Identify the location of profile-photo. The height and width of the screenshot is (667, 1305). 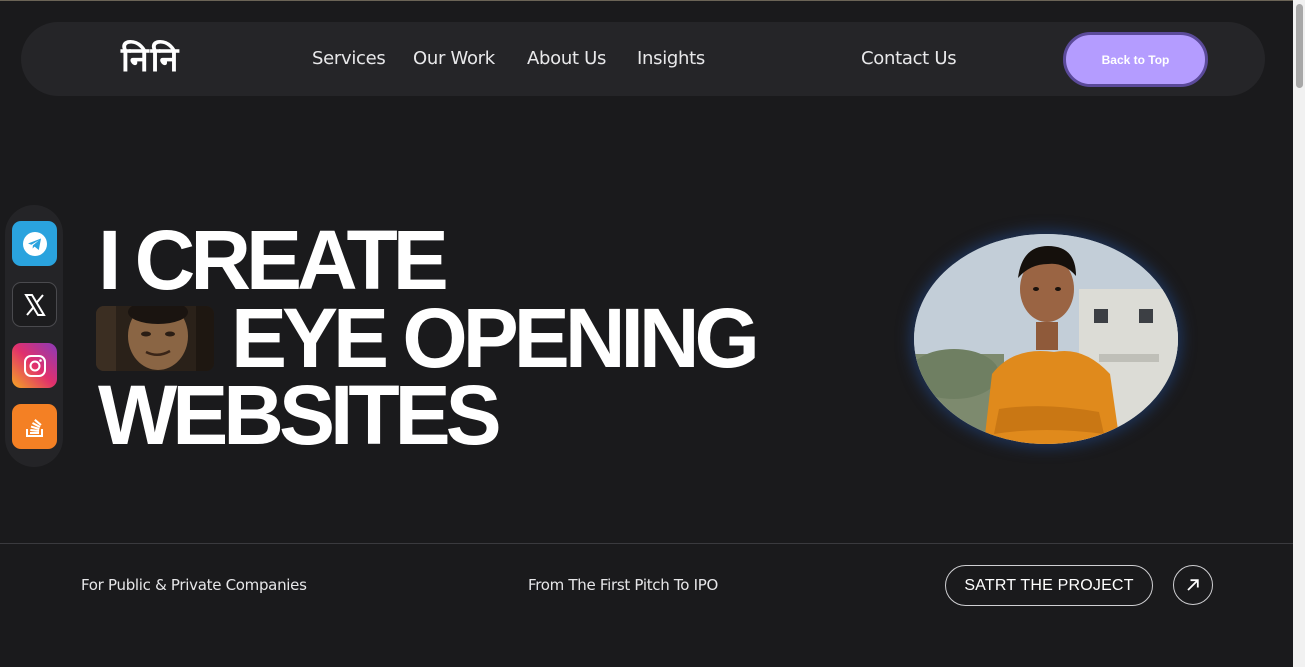
(1046, 339).